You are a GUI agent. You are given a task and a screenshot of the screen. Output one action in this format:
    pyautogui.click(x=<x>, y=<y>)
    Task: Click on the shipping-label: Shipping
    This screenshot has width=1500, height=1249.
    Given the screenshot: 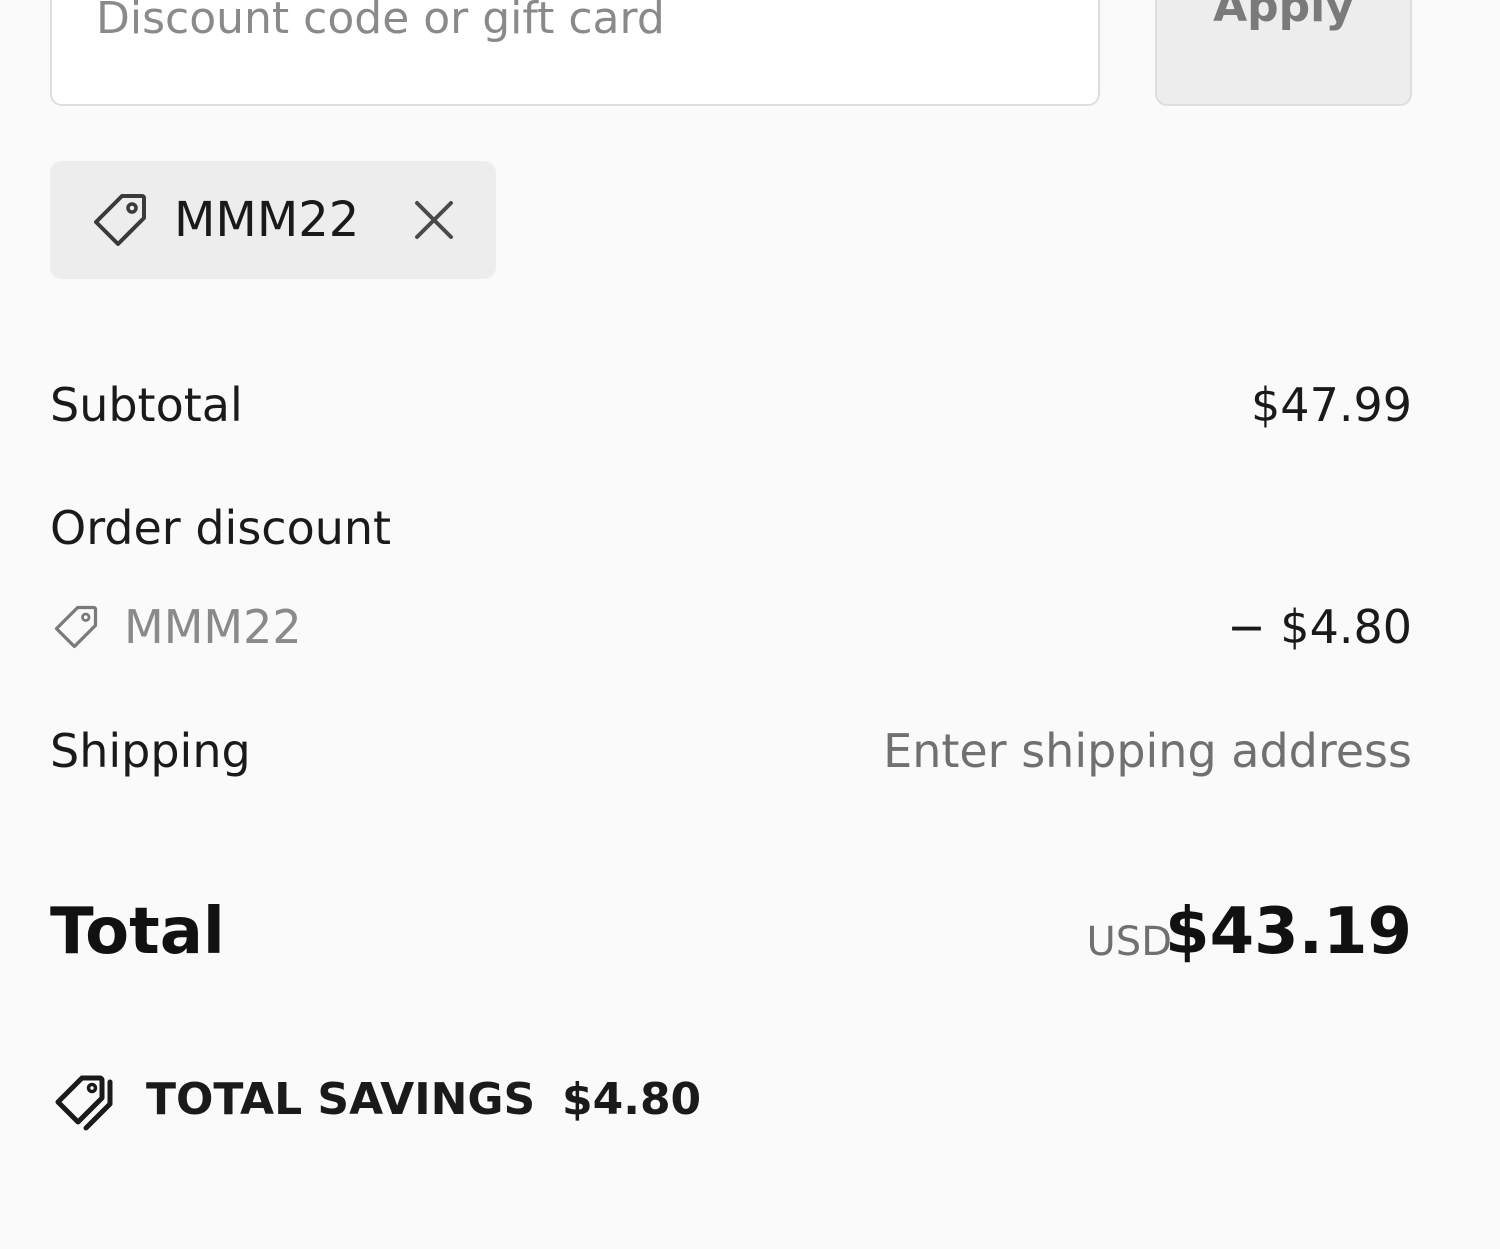 What is the action you would take?
    pyautogui.click(x=150, y=751)
    